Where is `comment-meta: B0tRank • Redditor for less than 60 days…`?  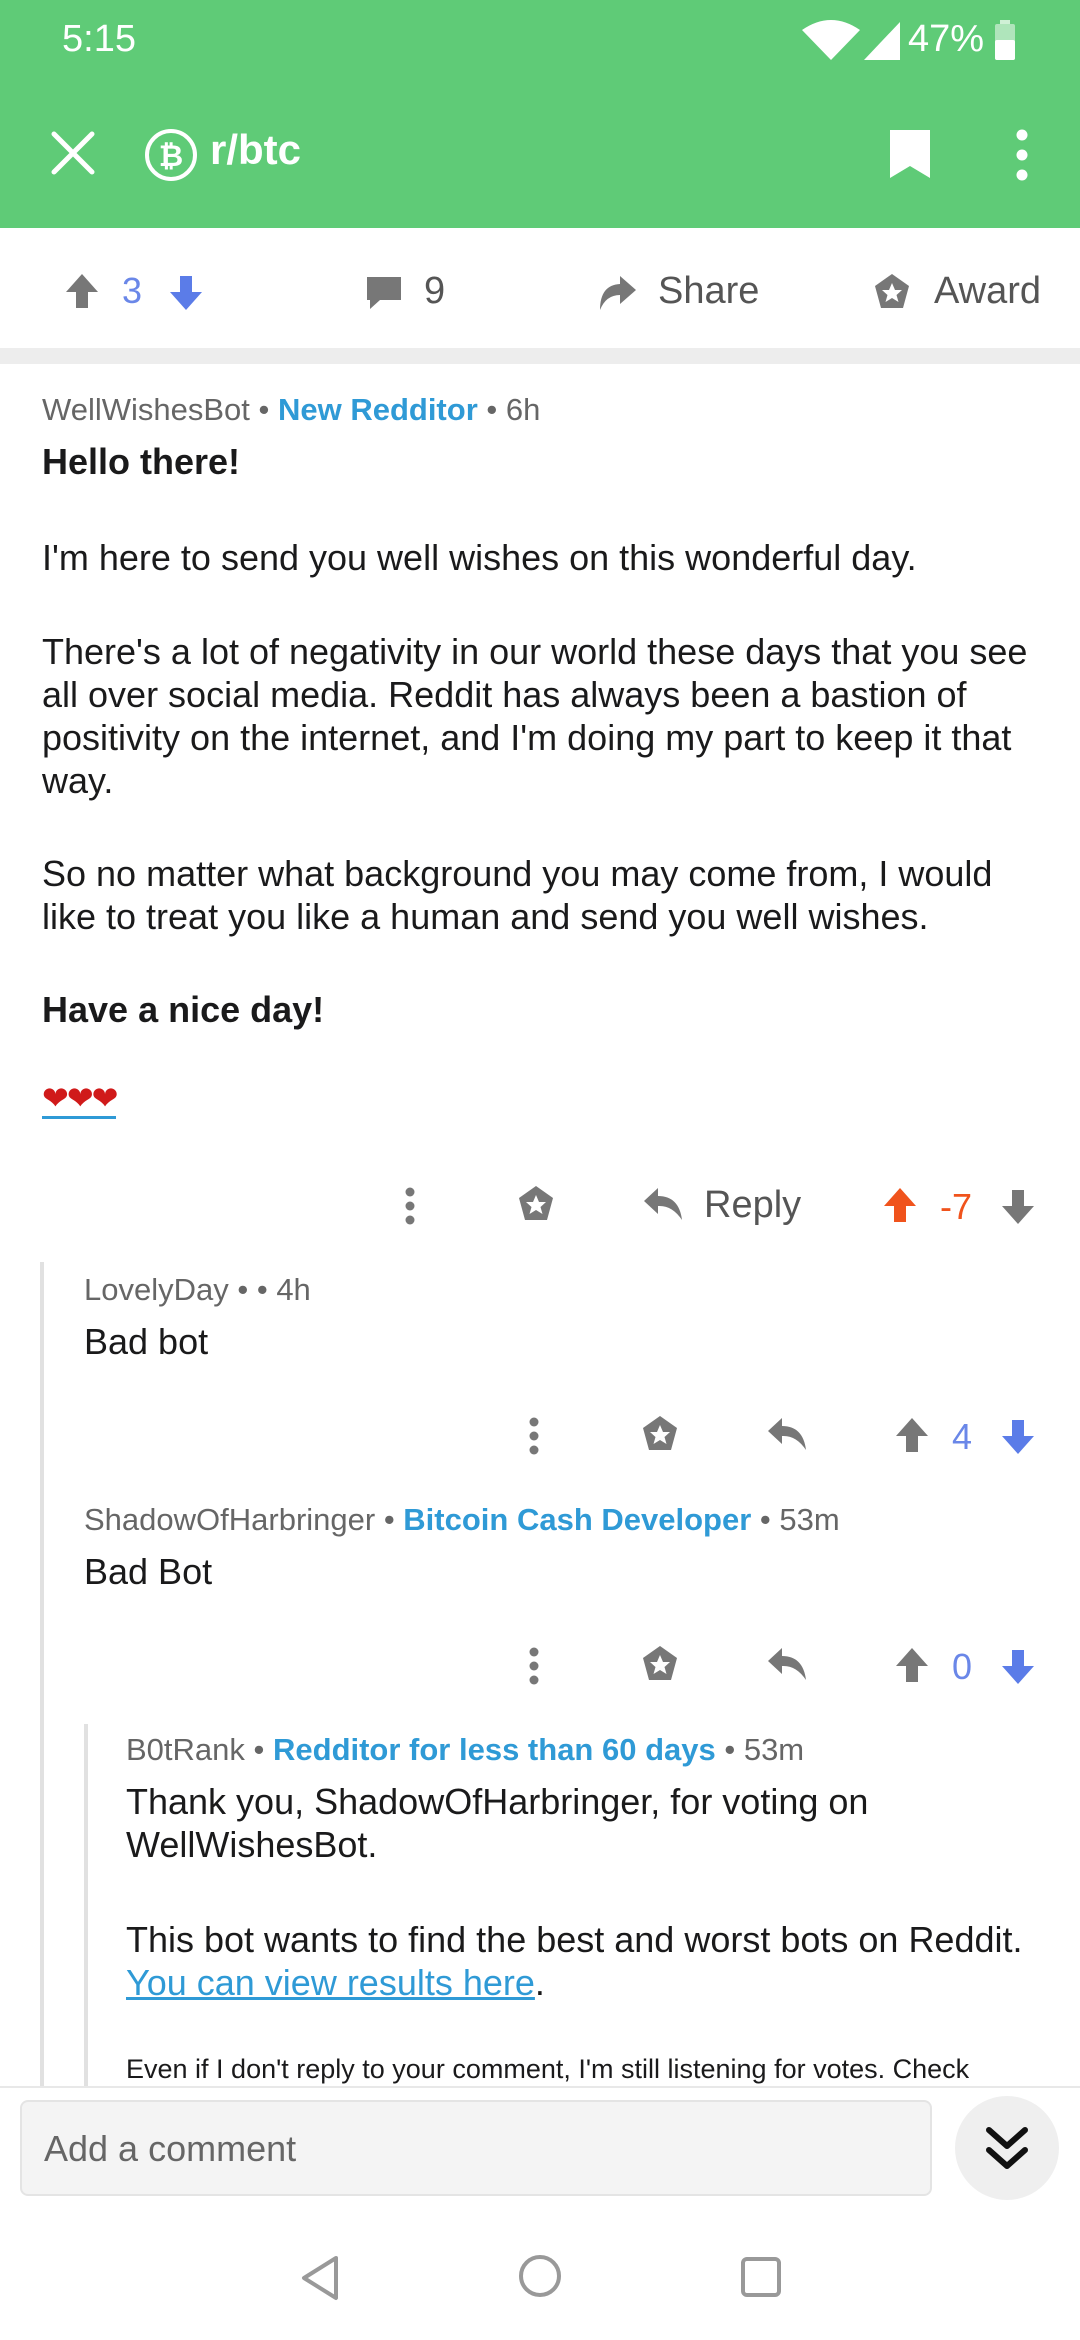 comment-meta: B0tRank • Redditor for less than 60 days… is located at coordinates (465, 1749).